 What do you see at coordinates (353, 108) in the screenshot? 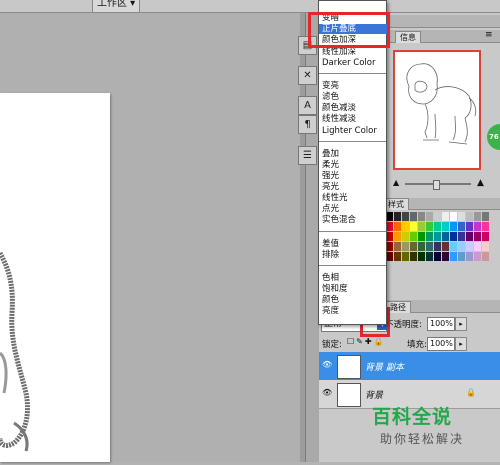
I see `menu-item-color-dodge: 颜色减淡` at bounding box center [353, 108].